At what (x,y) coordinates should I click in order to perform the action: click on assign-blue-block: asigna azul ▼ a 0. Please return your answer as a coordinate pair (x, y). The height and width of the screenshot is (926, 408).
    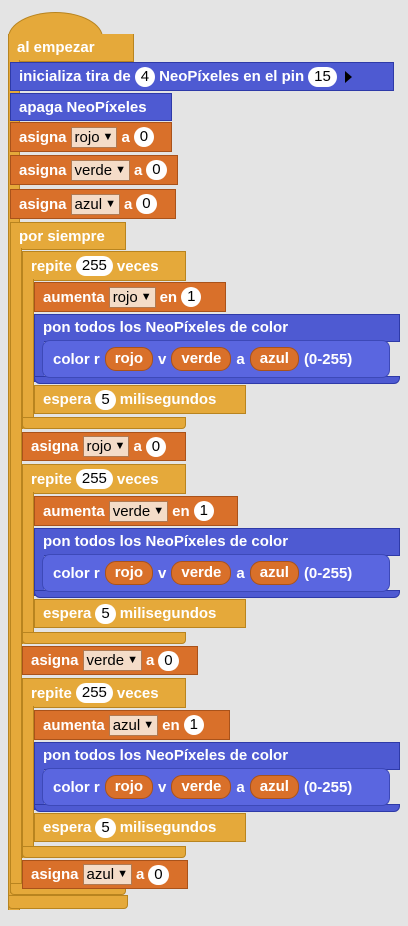
    Looking at the image, I should click on (93, 204).